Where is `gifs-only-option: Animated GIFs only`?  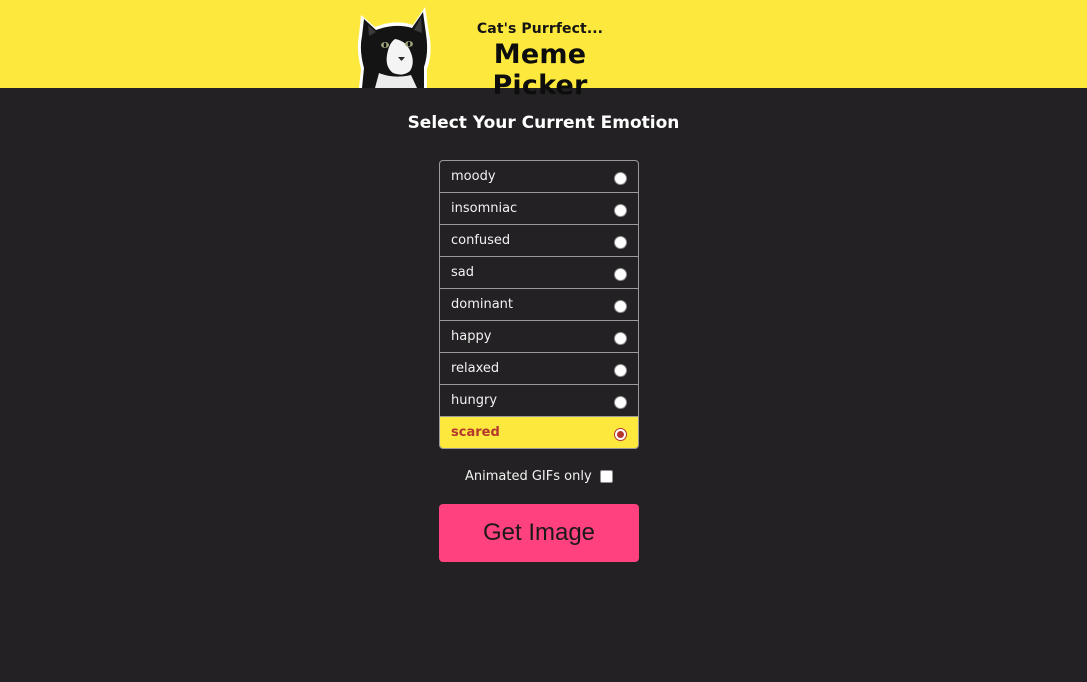
gifs-only-option: Animated GIFs only is located at coordinates (545, 477).